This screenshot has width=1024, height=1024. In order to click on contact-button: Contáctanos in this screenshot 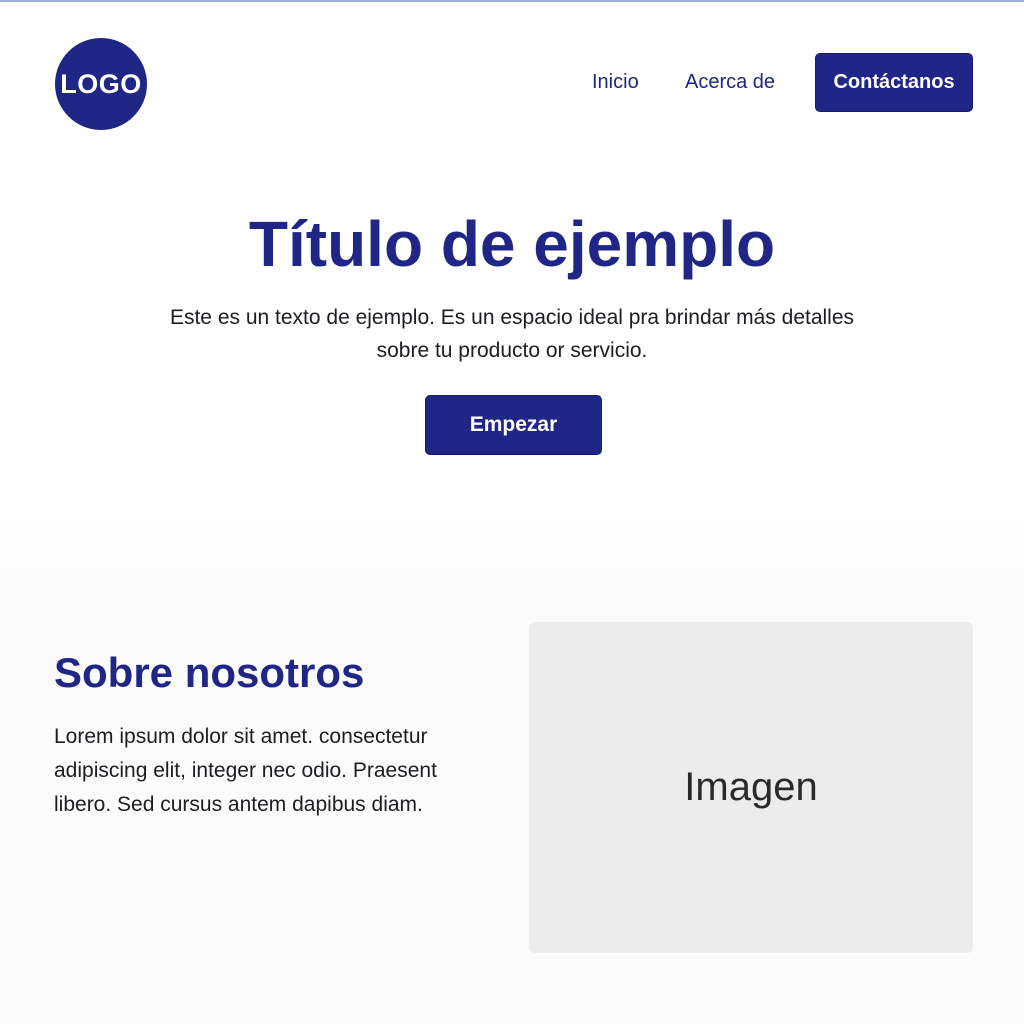, I will do `click(894, 82)`.